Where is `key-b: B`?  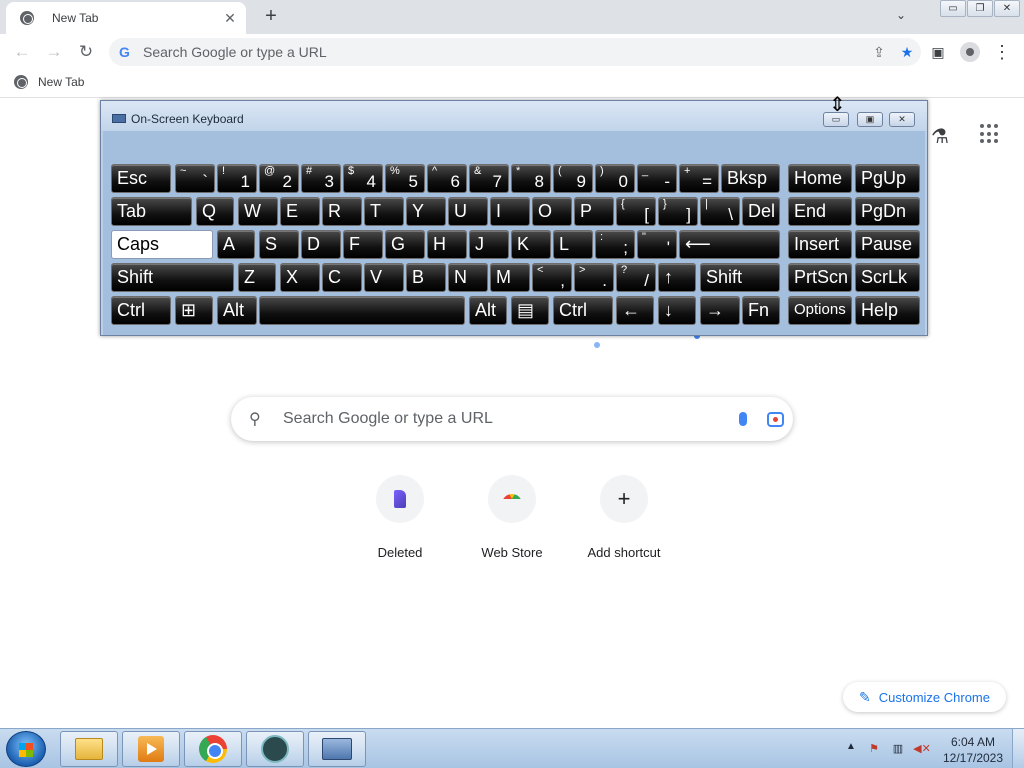
key-b: B is located at coordinates (426, 277).